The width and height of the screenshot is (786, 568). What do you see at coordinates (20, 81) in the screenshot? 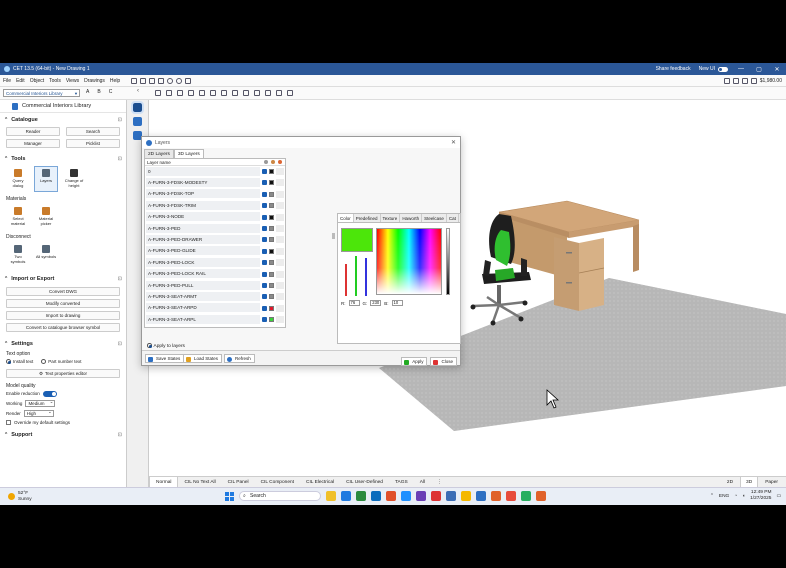
I see `menu-edit: Edit` at bounding box center [20, 81].